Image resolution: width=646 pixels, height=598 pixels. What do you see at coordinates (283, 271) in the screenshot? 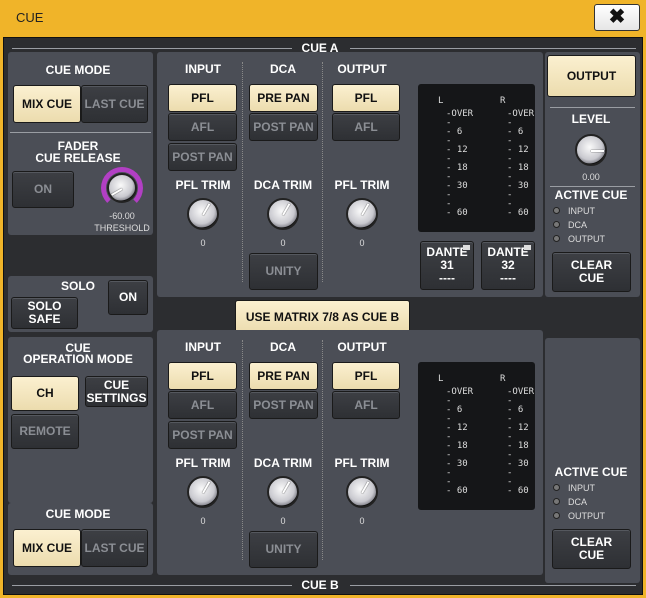
I see `cue_a-dca-unity-button: UNITY` at bounding box center [283, 271].